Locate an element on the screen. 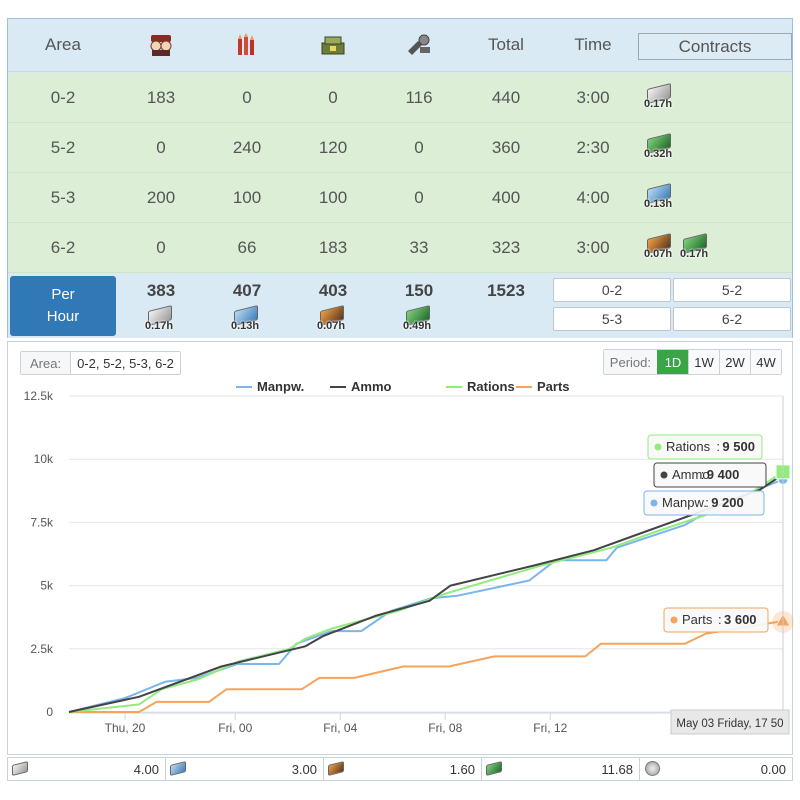 The image size is (800, 800). x-tick-label: Fri, 08 is located at coordinates (445, 728).